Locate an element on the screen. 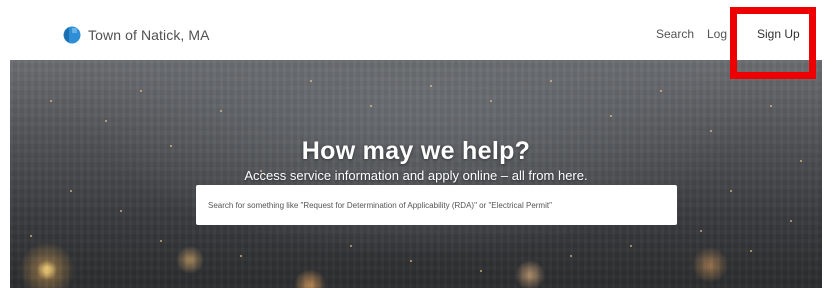  search-input is located at coordinates (436, 205).